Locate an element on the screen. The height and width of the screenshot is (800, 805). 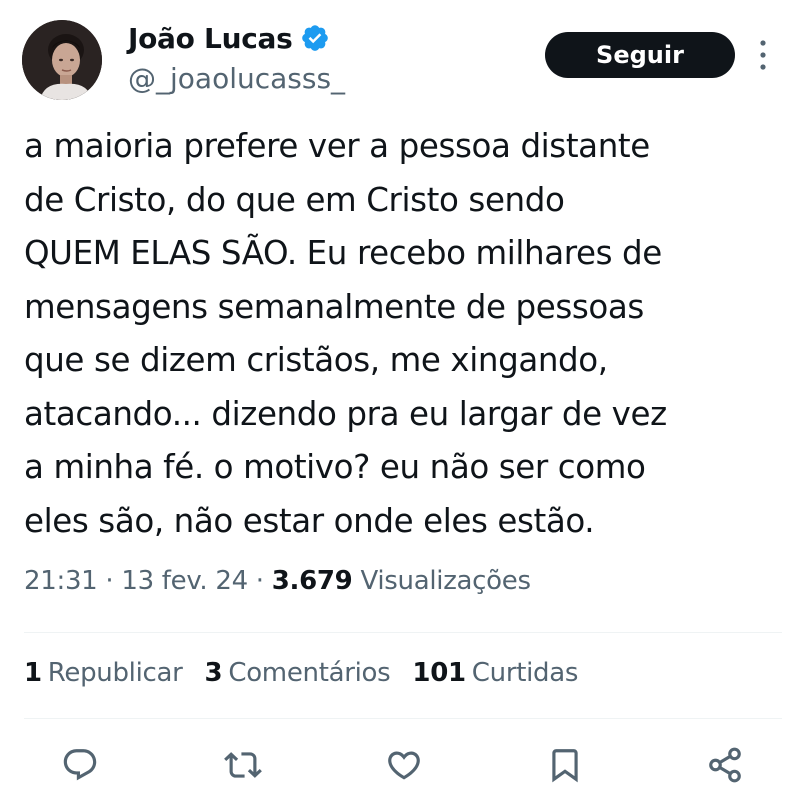
bookmark-button is located at coordinates (565, 765).